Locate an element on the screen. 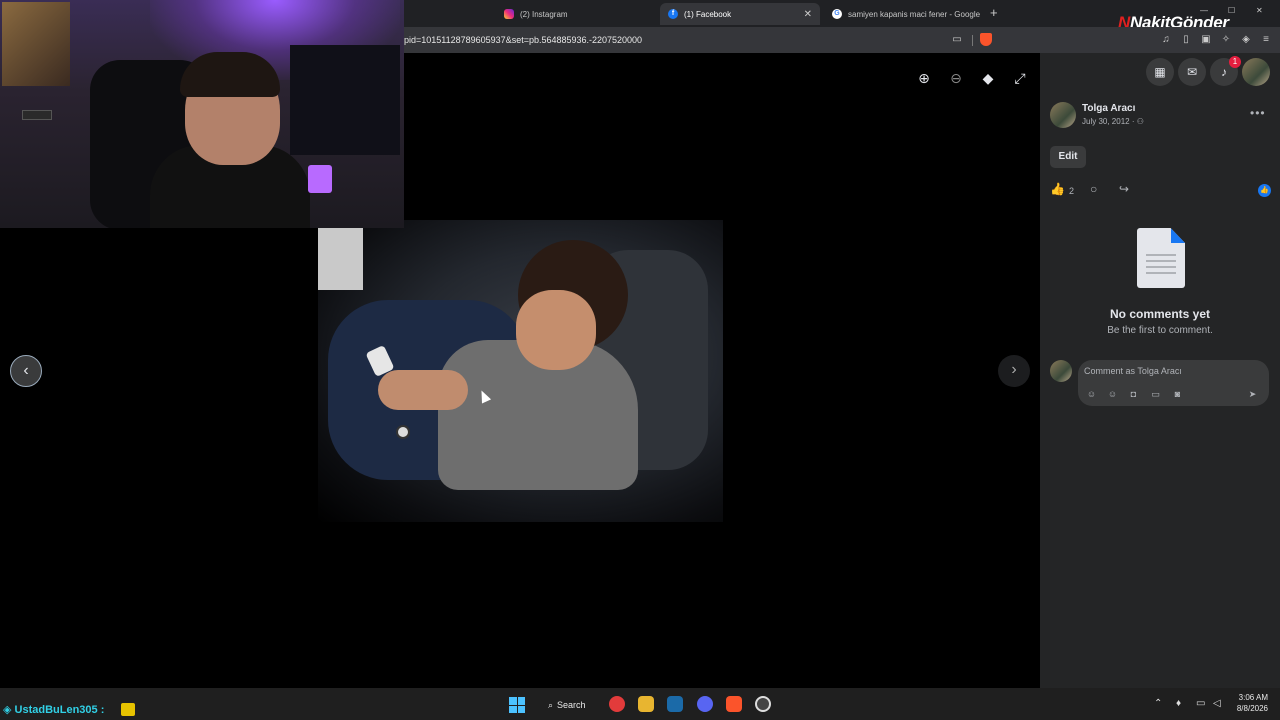 This screenshot has width=1280, height=720. volume-icon: ◁ is located at coordinates (1217, 703).